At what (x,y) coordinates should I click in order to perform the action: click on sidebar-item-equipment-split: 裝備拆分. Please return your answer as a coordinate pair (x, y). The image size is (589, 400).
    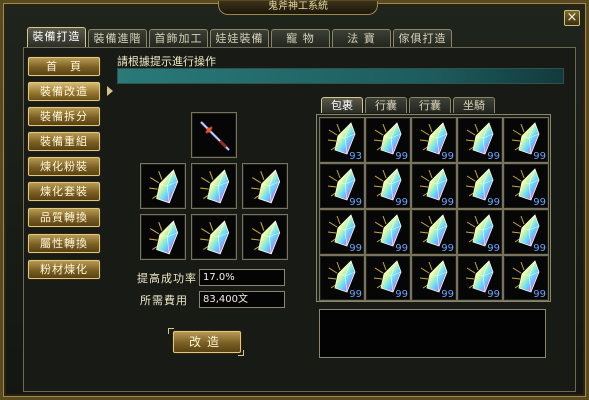
    Looking at the image, I should click on (64, 116).